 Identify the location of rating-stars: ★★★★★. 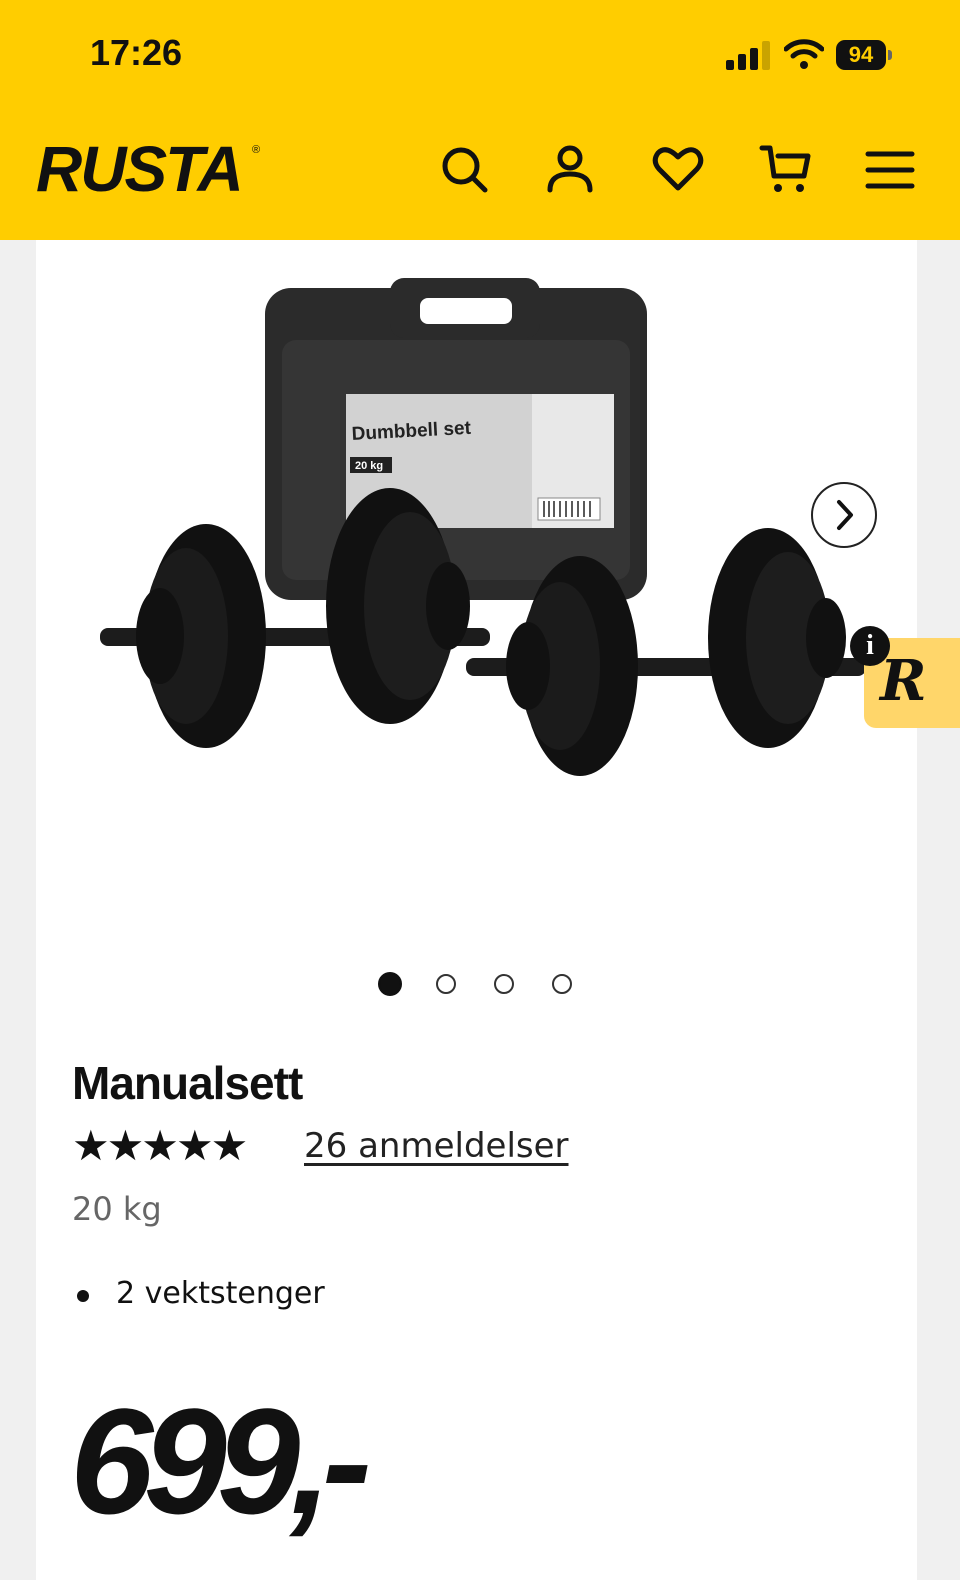
(160, 1145).